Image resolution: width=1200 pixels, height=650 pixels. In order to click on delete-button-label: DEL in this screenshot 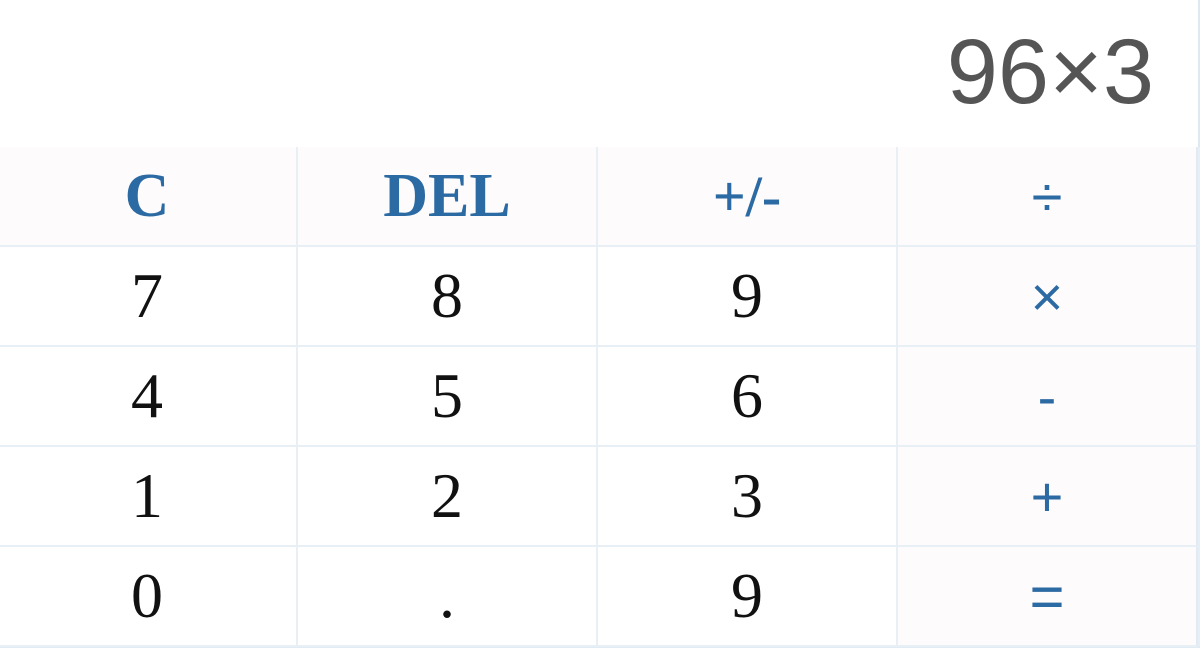, I will do `click(447, 195)`.